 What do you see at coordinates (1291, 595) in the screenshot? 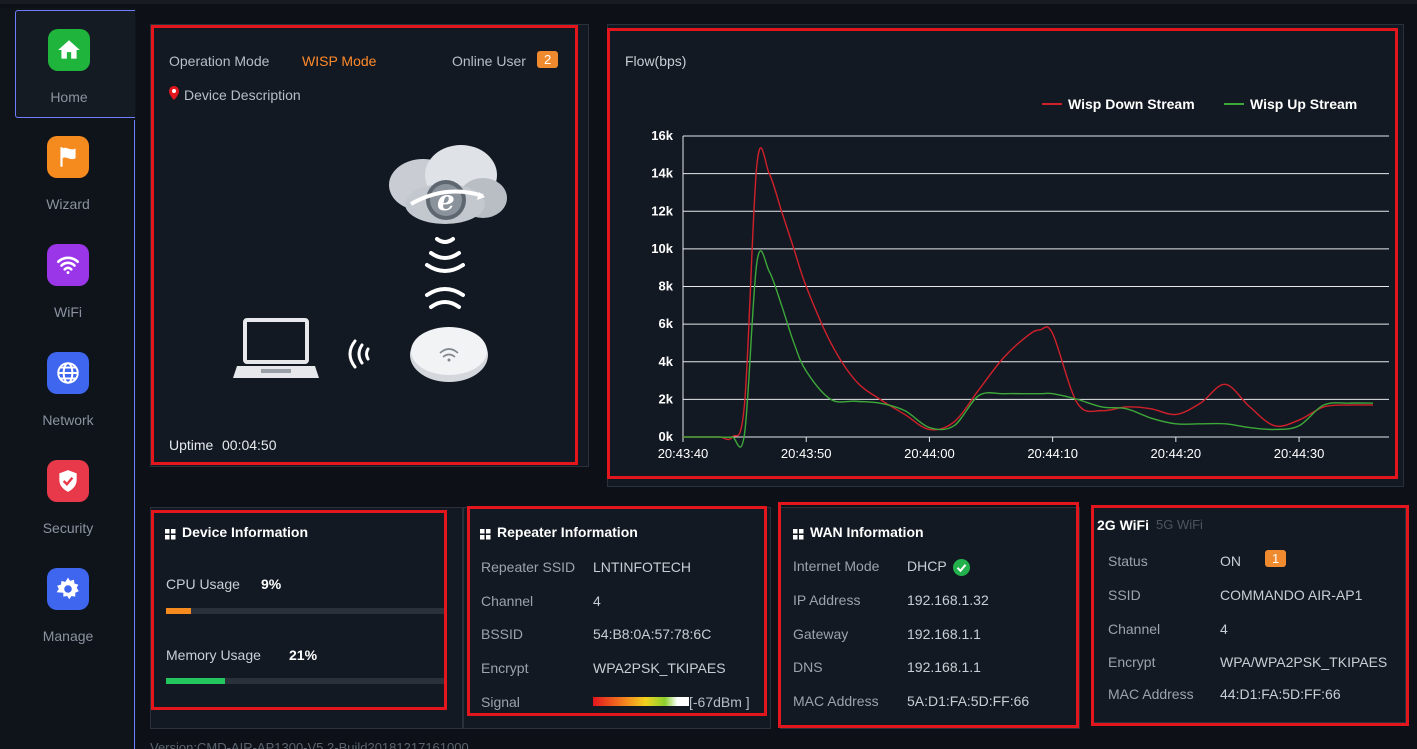
I see `wifi-ssid-value: COMMANDO AIR-AP1` at bounding box center [1291, 595].